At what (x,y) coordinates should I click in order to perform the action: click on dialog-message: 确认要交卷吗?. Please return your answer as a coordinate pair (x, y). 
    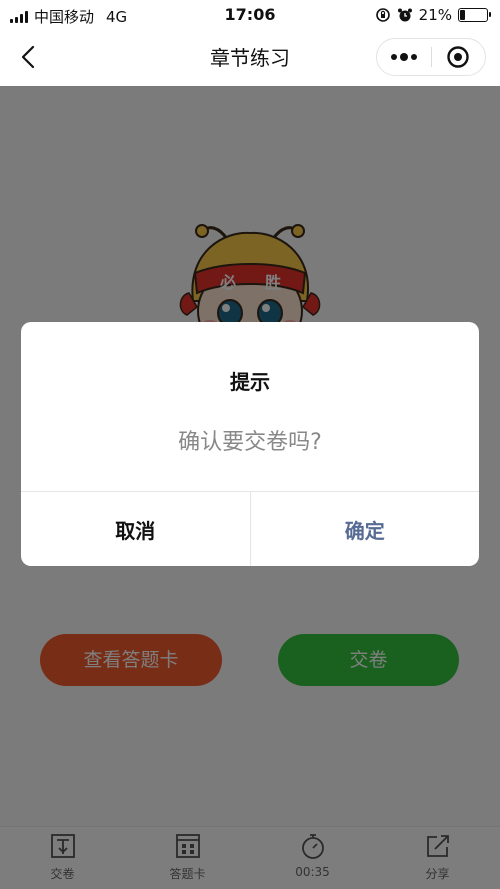
    Looking at the image, I should click on (250, 442).